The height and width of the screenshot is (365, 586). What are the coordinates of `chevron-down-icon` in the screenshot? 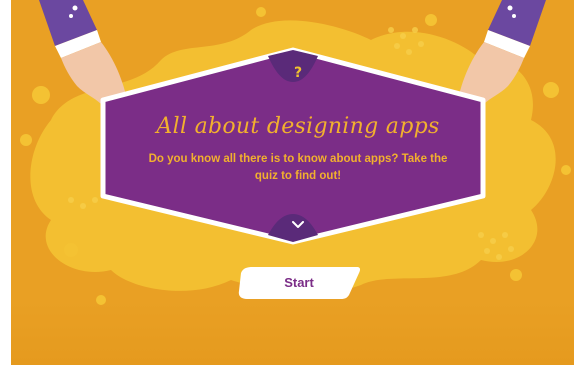 It's located at (298, 225).